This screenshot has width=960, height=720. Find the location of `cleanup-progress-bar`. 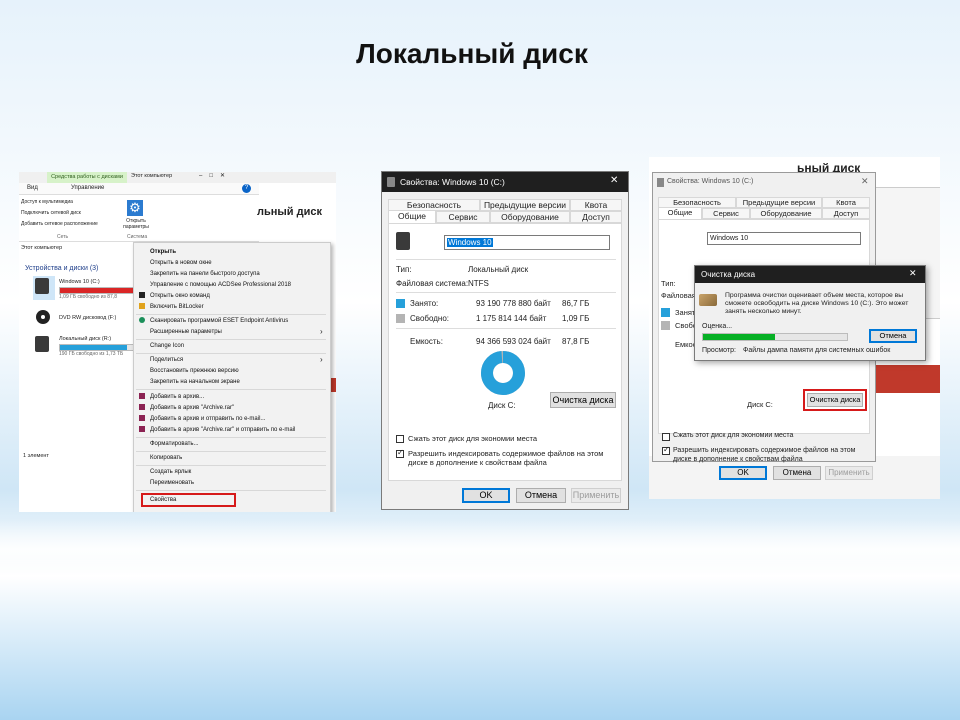

cleanup-progress-bar is located at coordinates (775, 337).